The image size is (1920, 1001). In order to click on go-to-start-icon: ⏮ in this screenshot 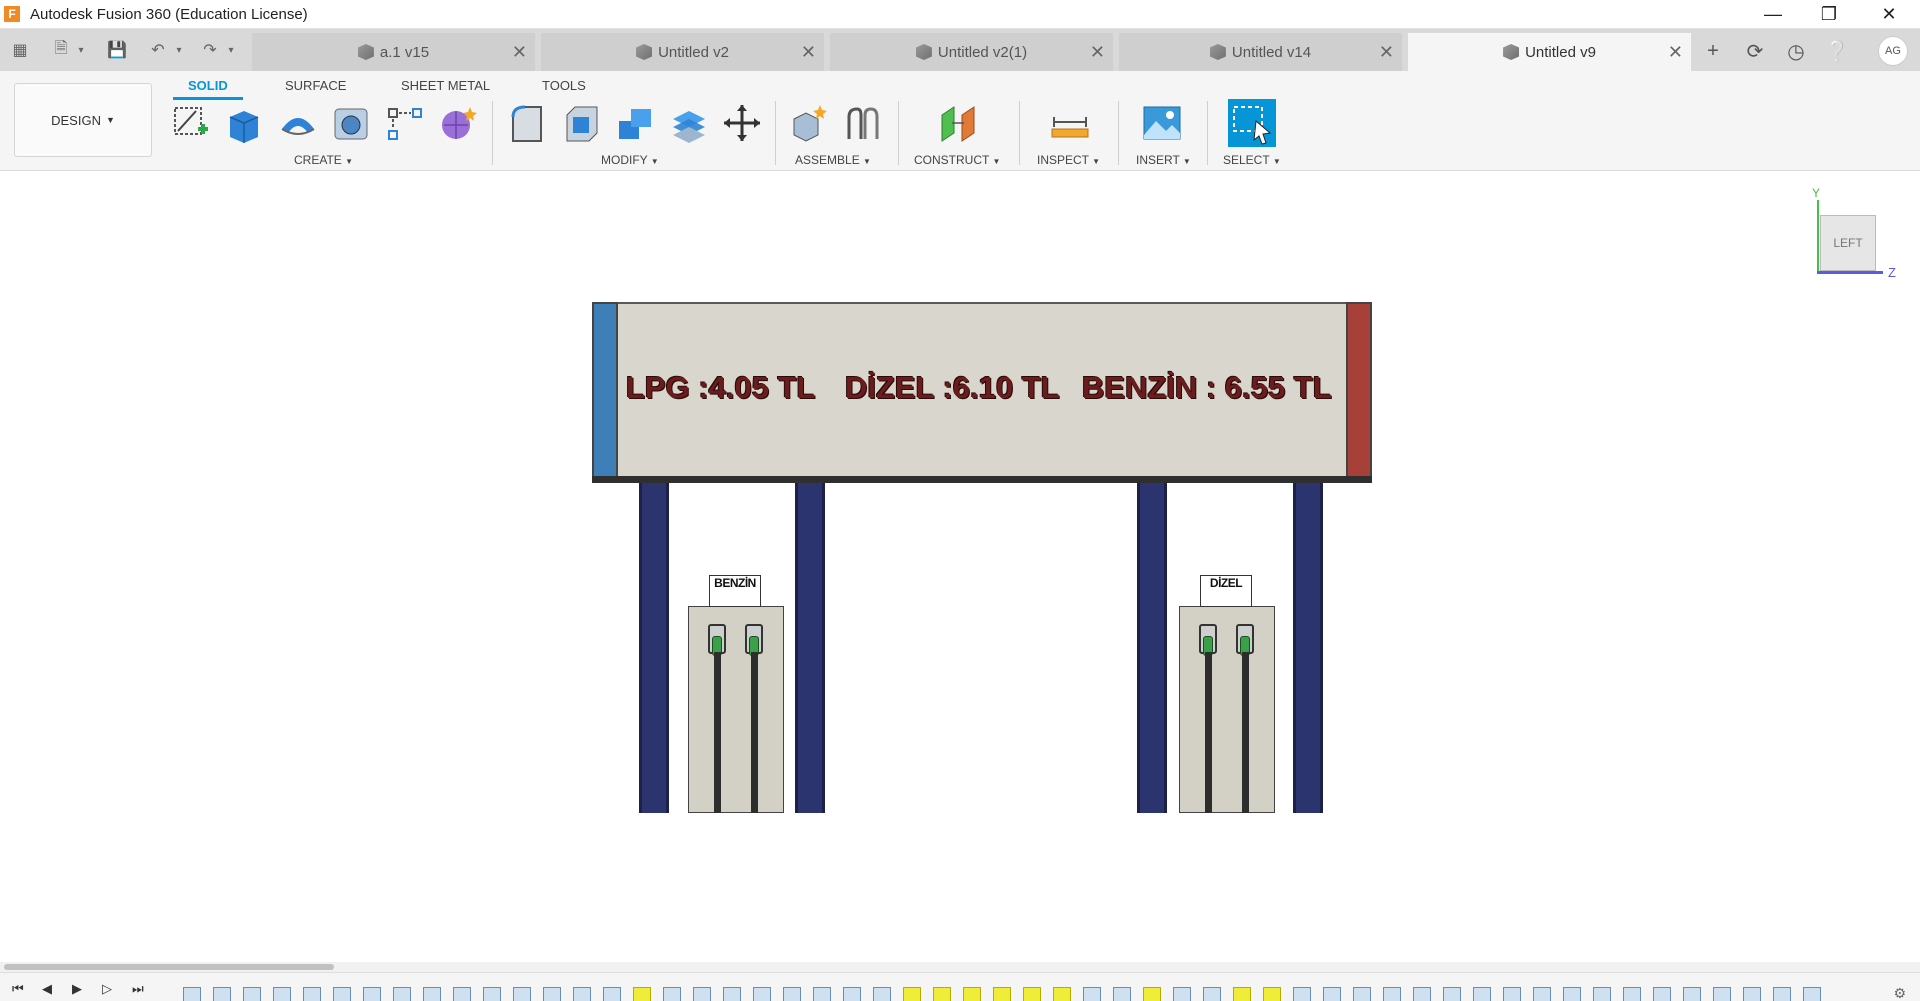, I will do `click(22, 990)`.